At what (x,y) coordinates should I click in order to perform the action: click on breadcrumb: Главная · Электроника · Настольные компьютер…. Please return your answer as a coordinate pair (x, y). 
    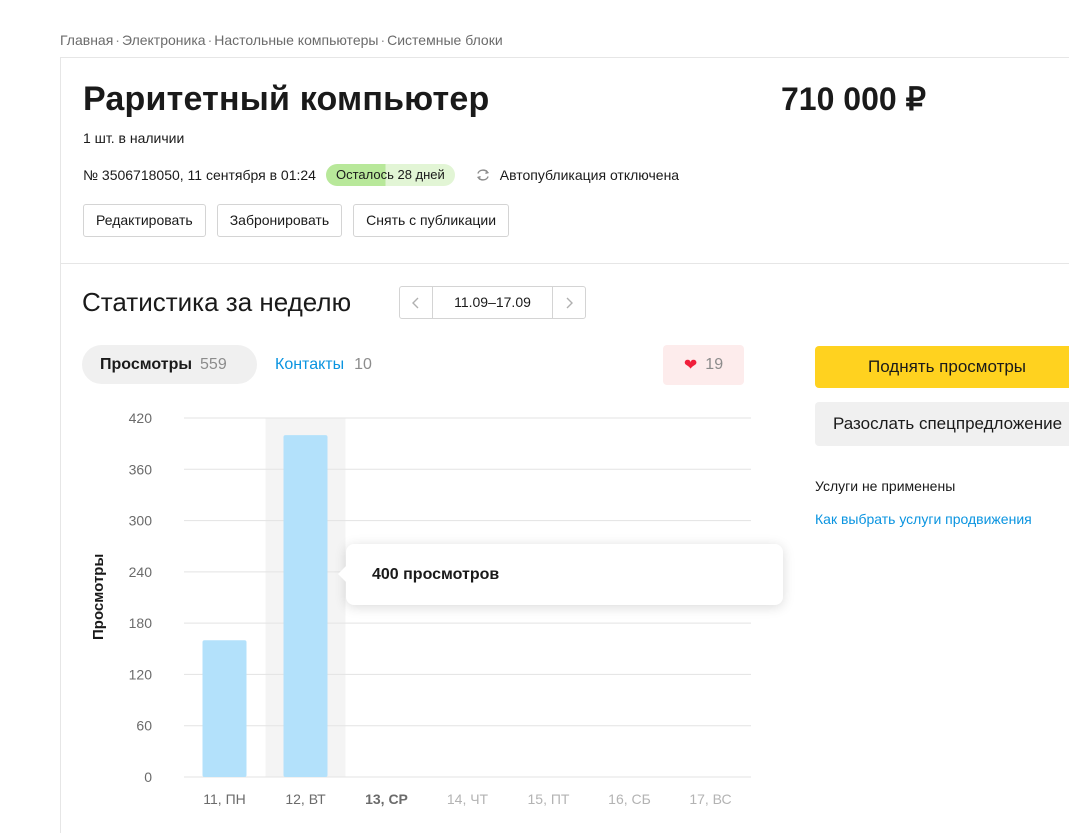
    Looking at the image, I should click on (281, 40).